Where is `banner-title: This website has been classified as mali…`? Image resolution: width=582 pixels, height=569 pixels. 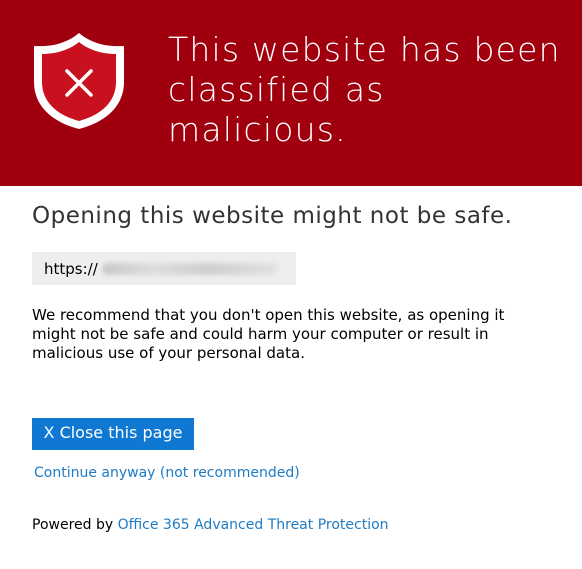
banner-title: This website has been classified as mali… is located at coordinates (368, 90).